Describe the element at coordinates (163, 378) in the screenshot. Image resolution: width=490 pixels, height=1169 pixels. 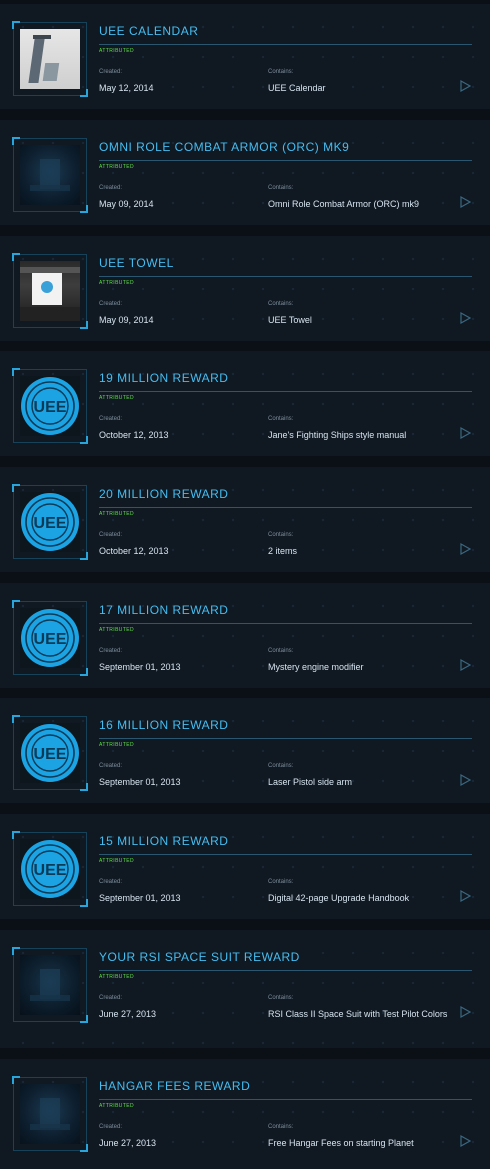
I see `item-title: 19 MILLION REWARD` at that location.